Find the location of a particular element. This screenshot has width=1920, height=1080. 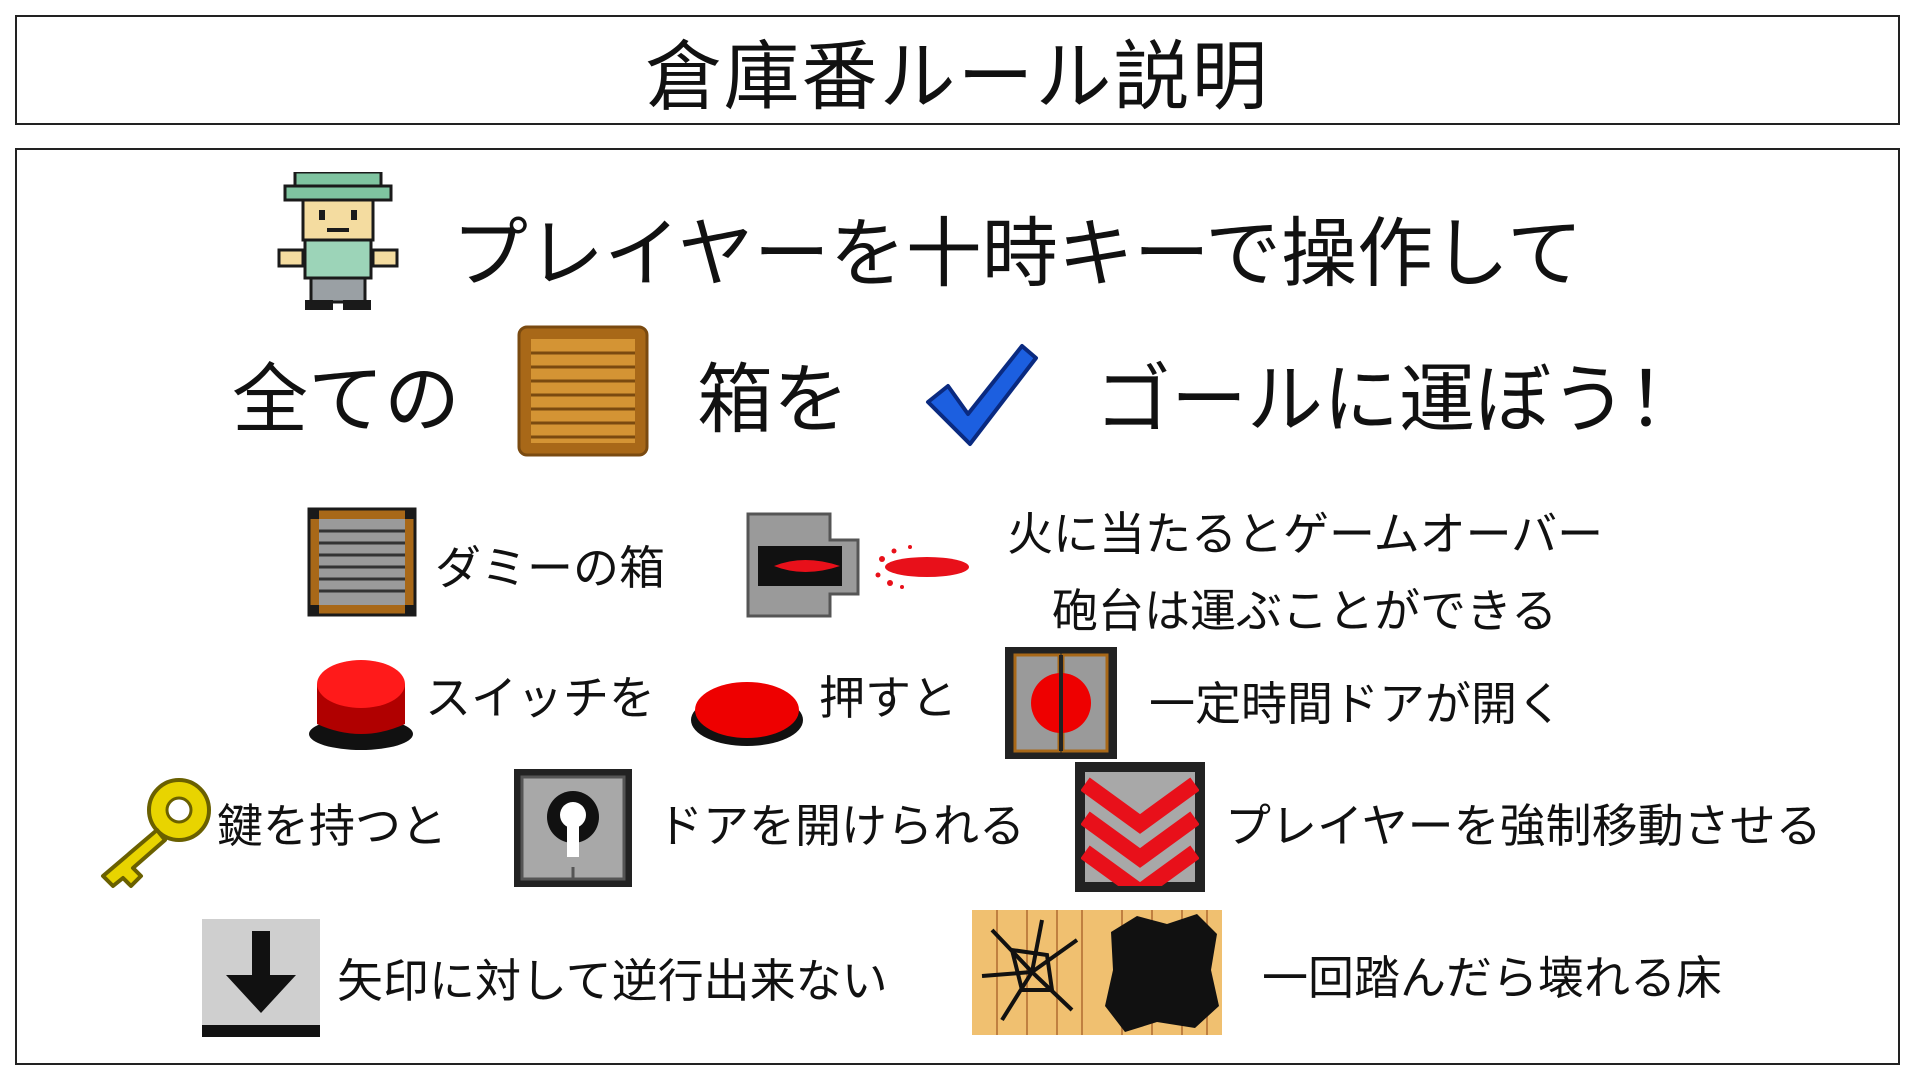

player-icon is located at coordinates (340, 242).